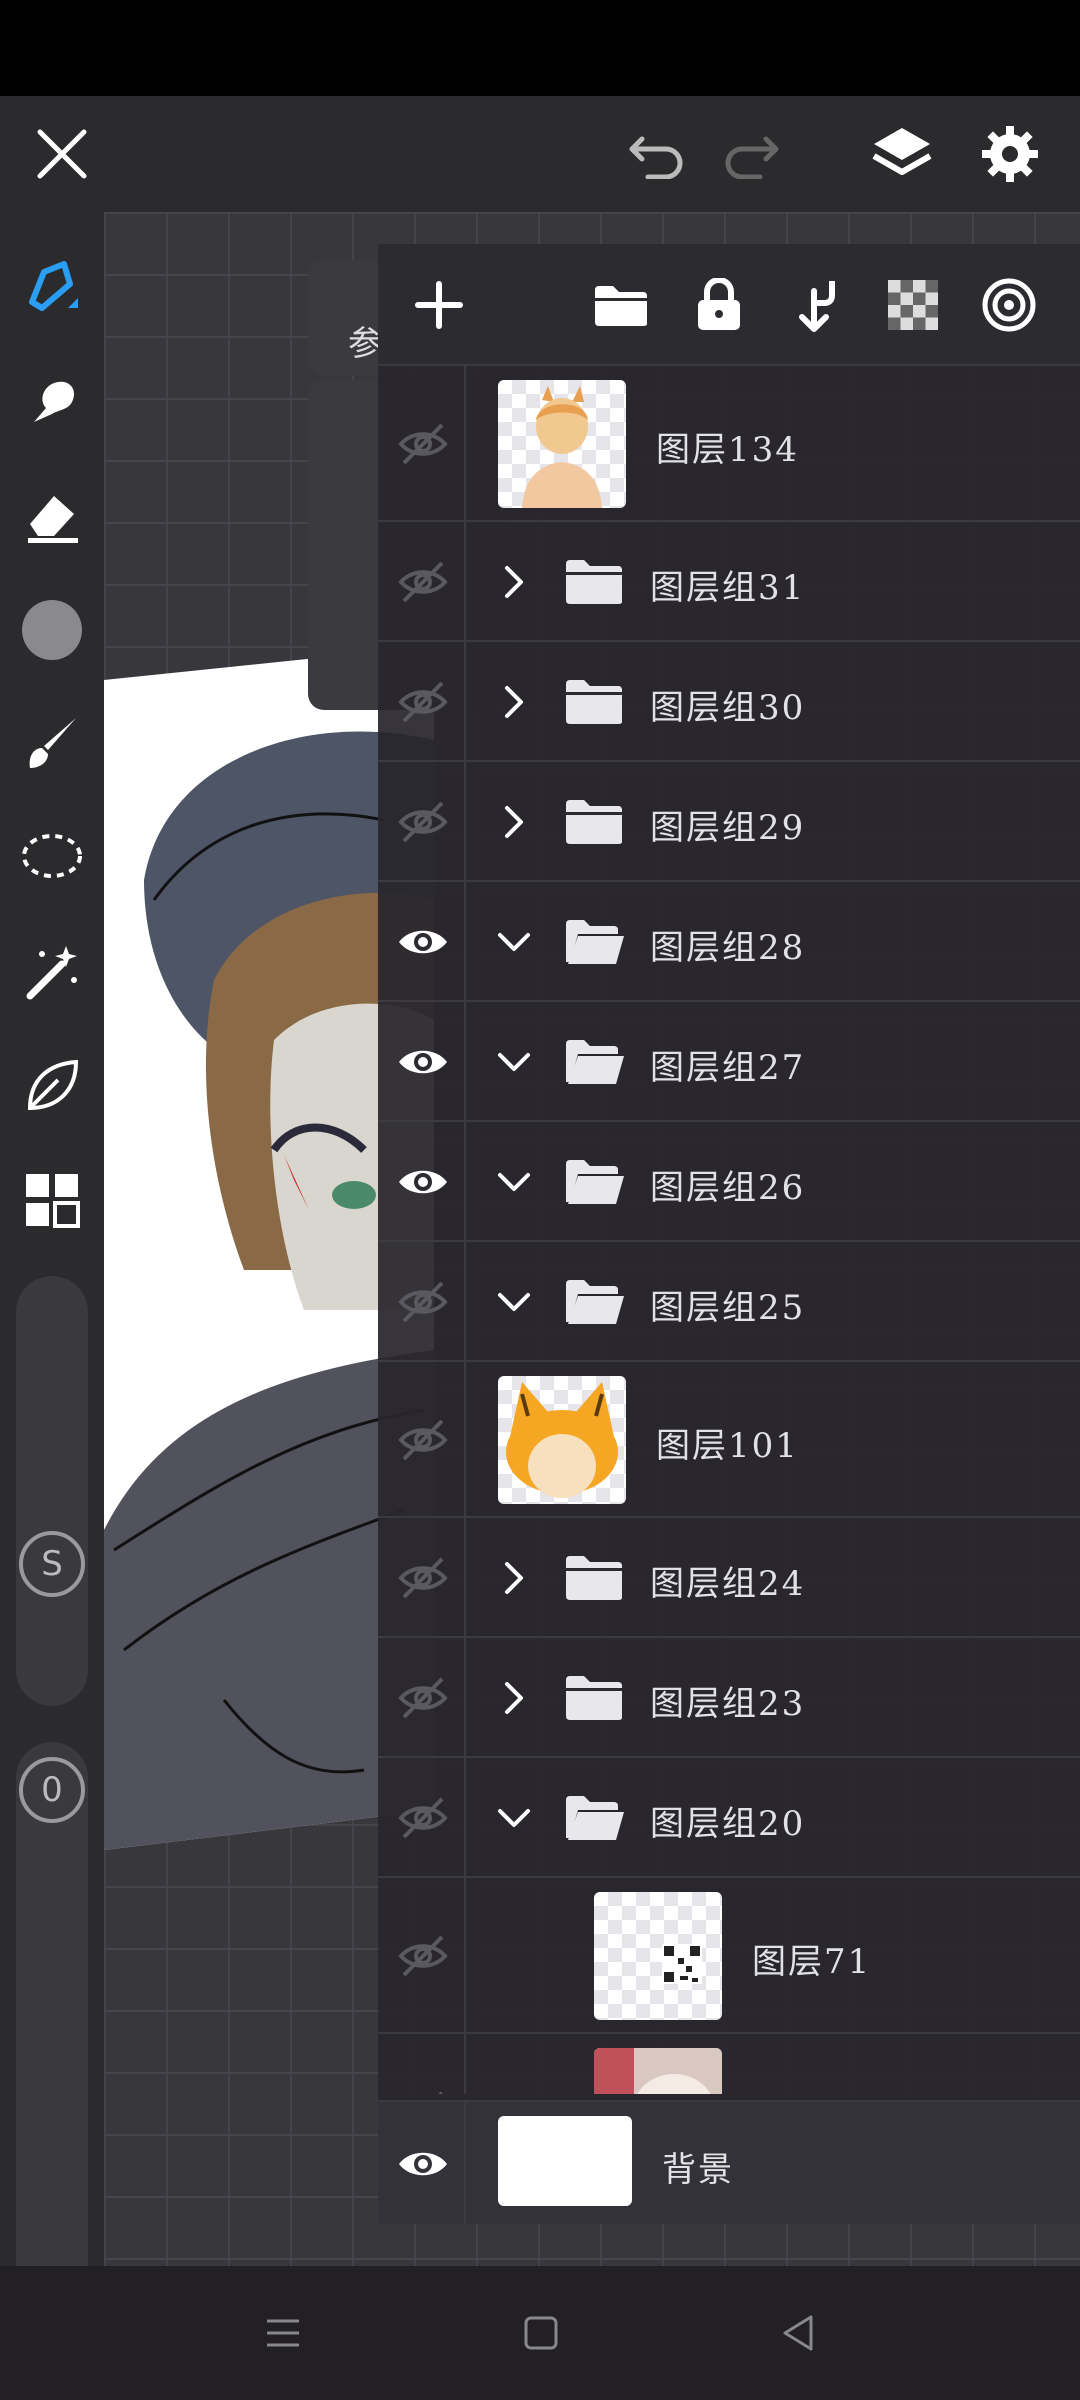 The width and height of the screenshot is (1080, 2400). What do you see at coordinates (729, 1956) in the screenshot?
I see `layer-row: 图层71` at bounding box center [729, 1956].